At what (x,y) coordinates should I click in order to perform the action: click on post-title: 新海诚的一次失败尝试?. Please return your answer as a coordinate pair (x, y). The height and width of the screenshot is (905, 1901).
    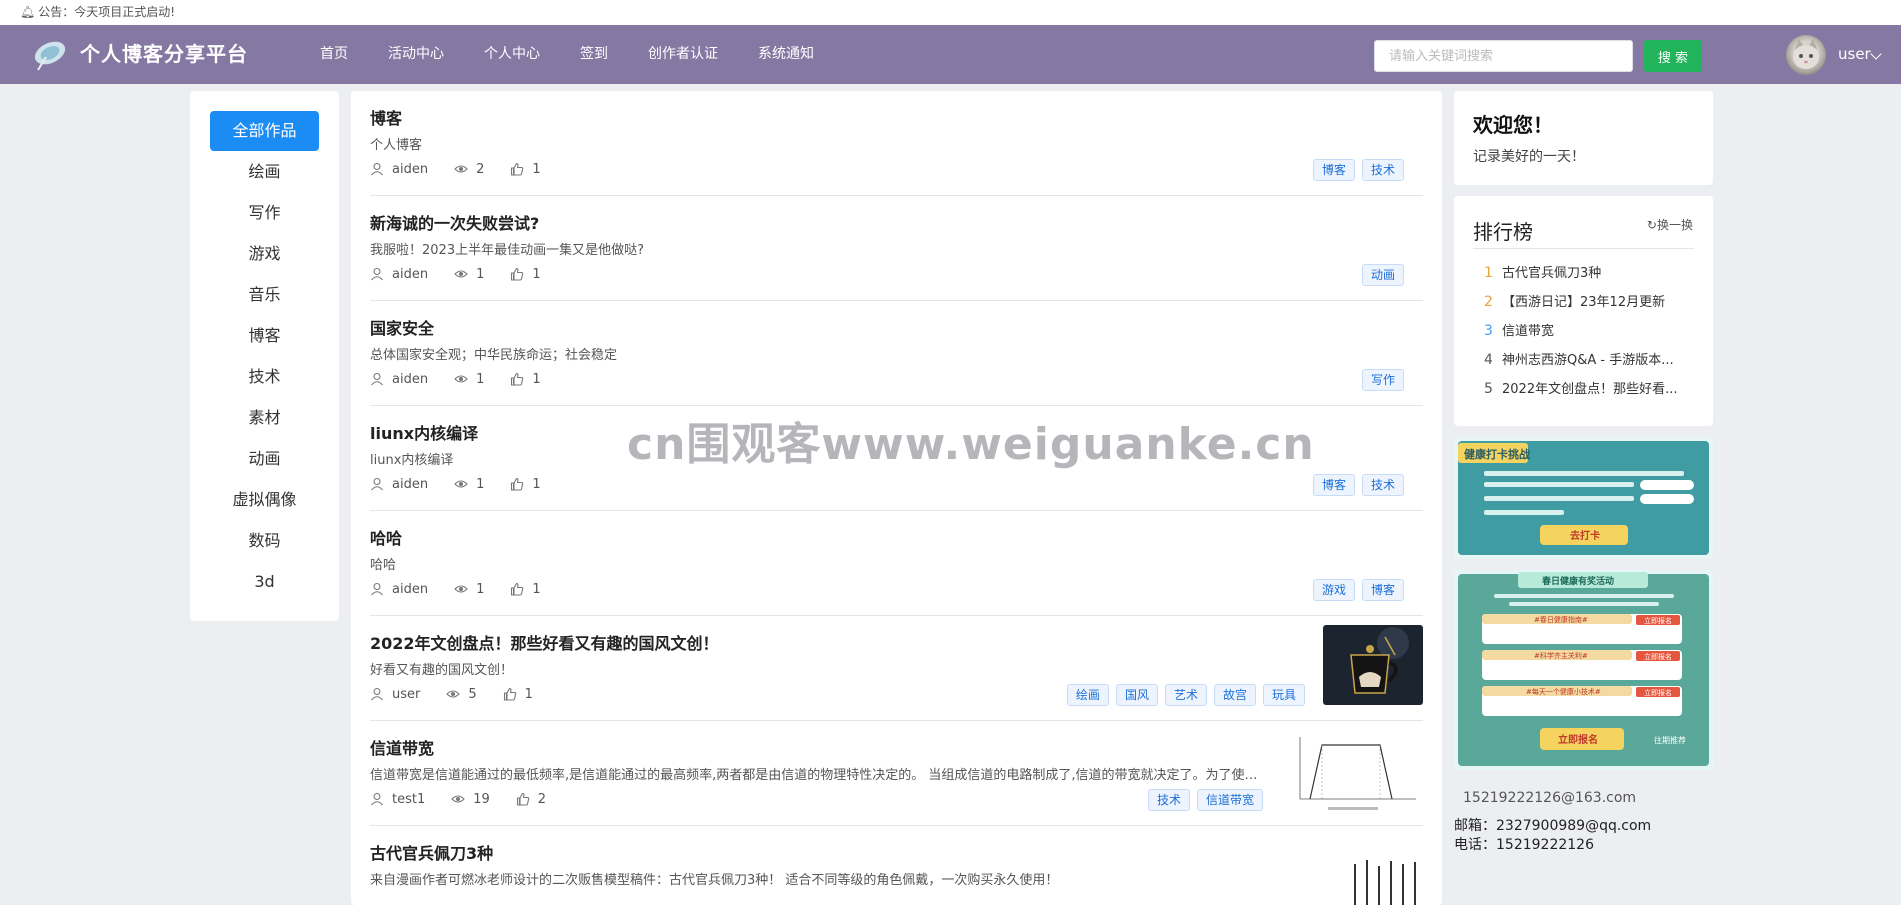
    Looking at the image, I should click on (454, 222).